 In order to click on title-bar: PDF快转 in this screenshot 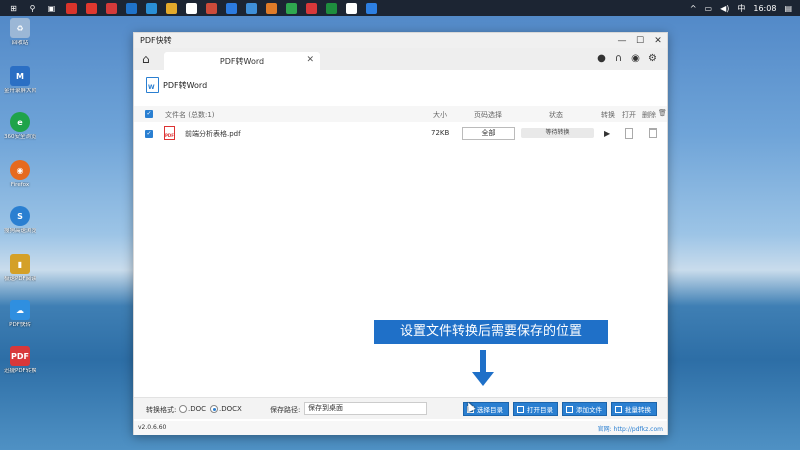, I will do `click(400, 40)`.